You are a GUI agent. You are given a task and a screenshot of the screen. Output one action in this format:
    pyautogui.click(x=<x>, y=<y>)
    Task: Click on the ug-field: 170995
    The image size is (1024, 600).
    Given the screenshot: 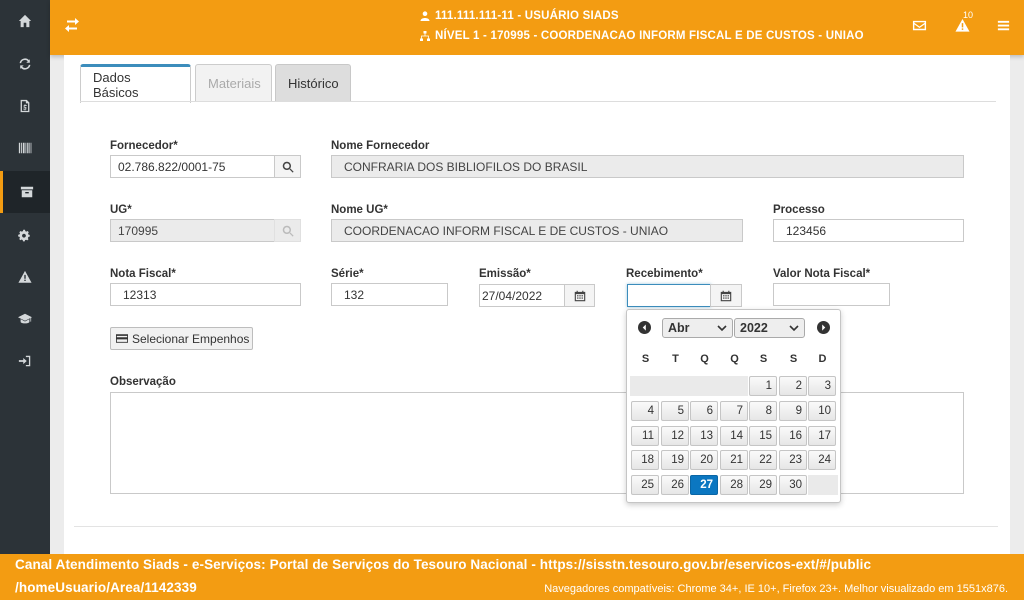 What is the action you would take?
    pyautogui.click(x=192, y=230)
    